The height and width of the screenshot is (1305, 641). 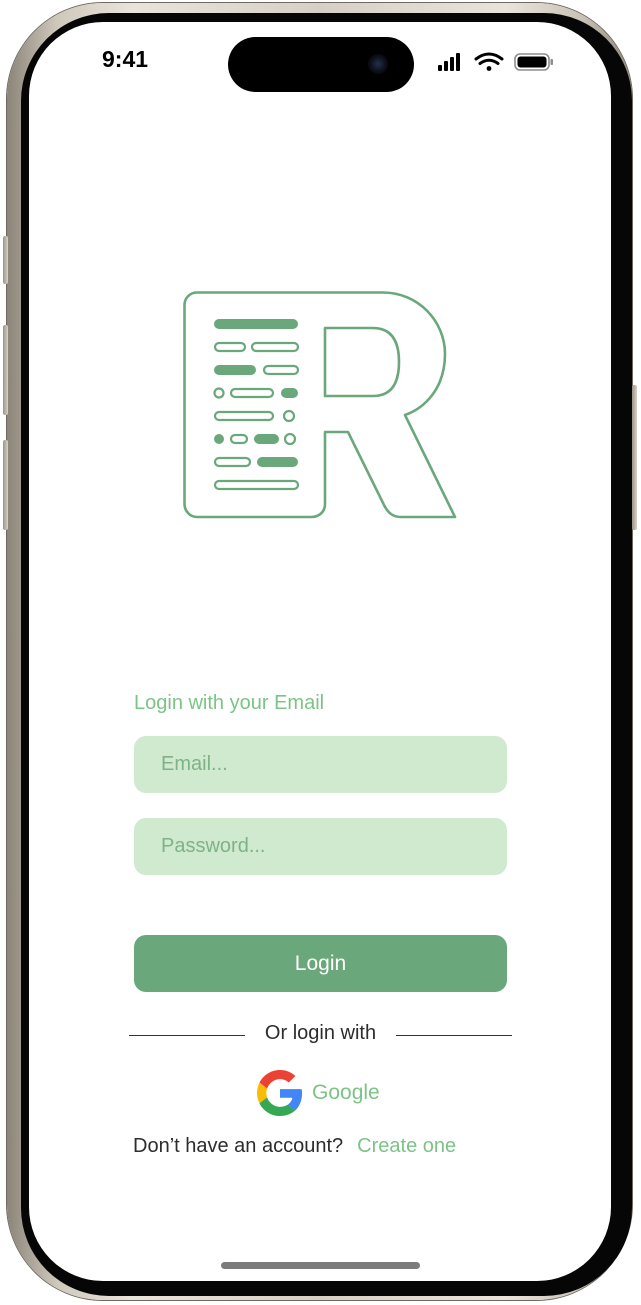 I want to click on volume-up-button, so click(x=5, y=370).